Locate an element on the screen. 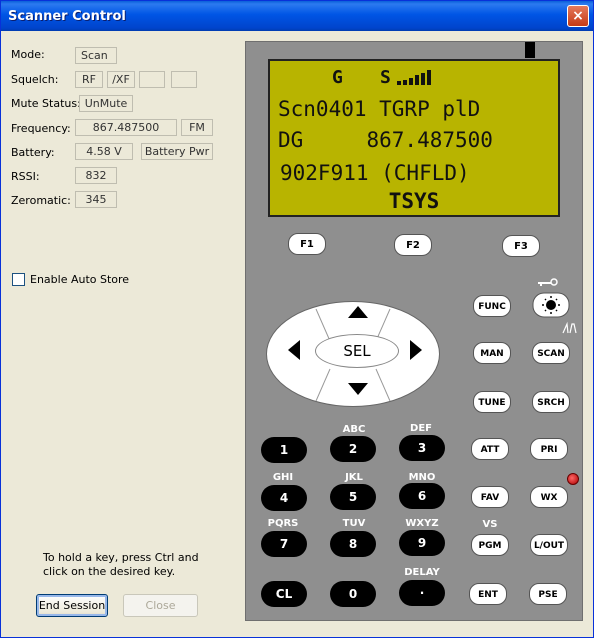 The image size is (594, 638). pse-button: PSE is located at coordinates (548, 594).